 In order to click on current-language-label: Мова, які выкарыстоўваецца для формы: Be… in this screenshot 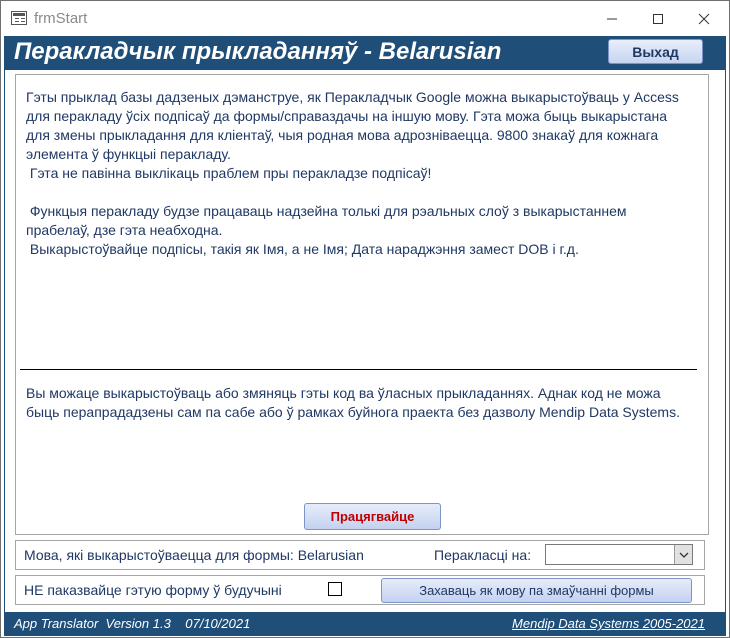, I will do `click(194, 555)`.